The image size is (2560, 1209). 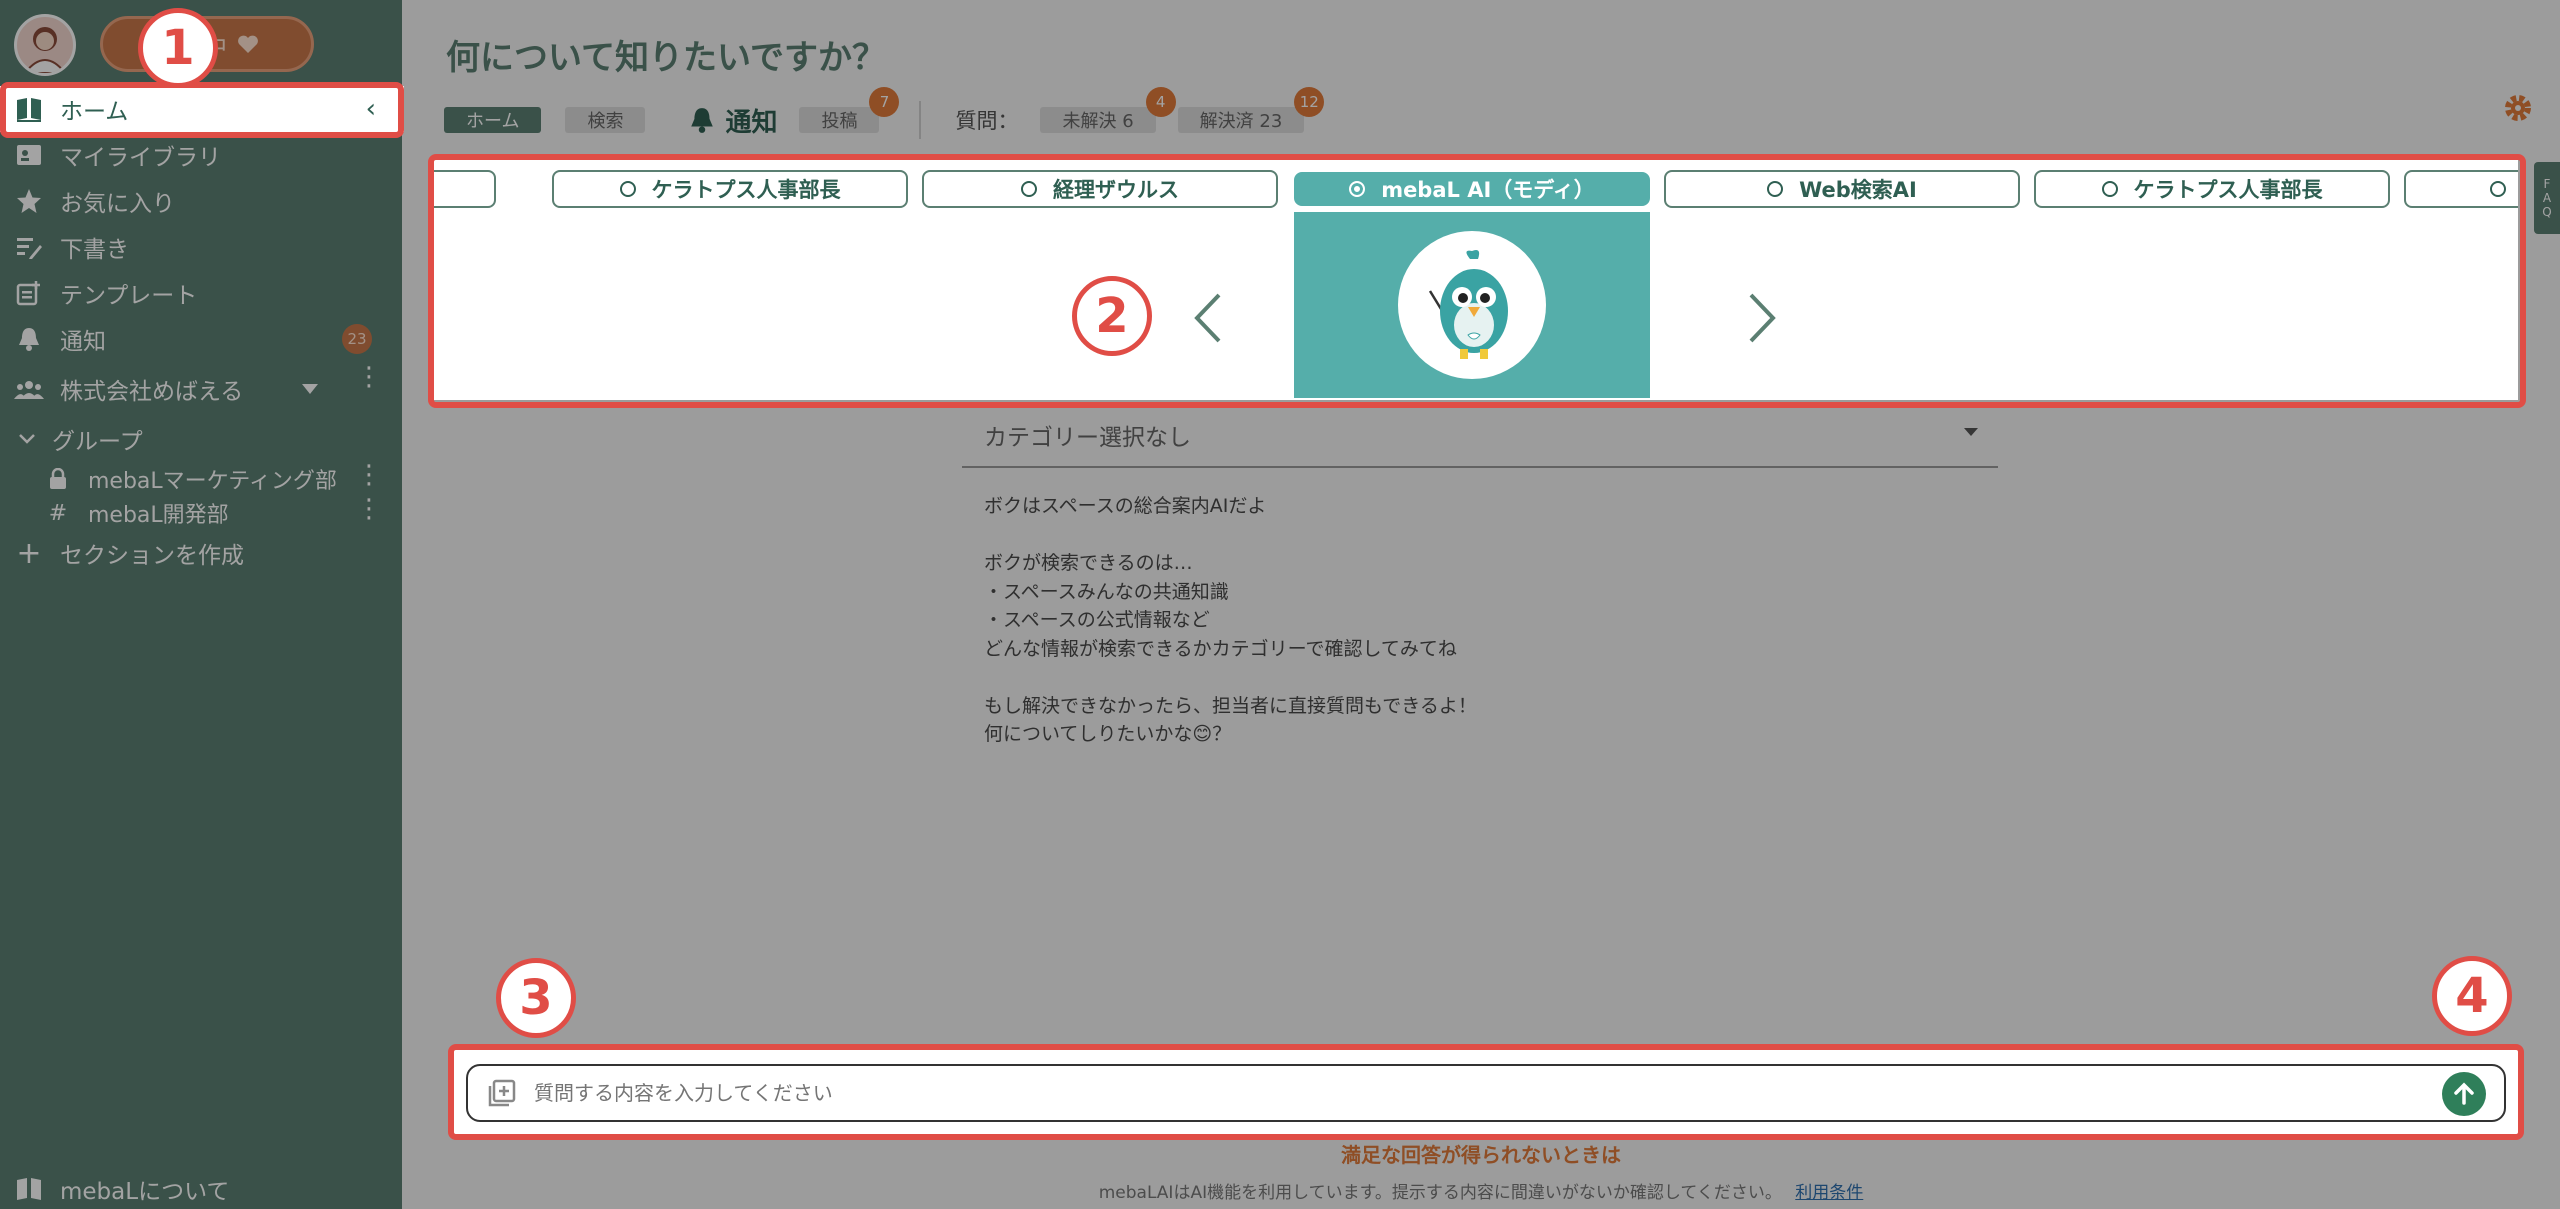 I want to click on sidebar-item-templates: テンプレート, so click(x=201, y=293).